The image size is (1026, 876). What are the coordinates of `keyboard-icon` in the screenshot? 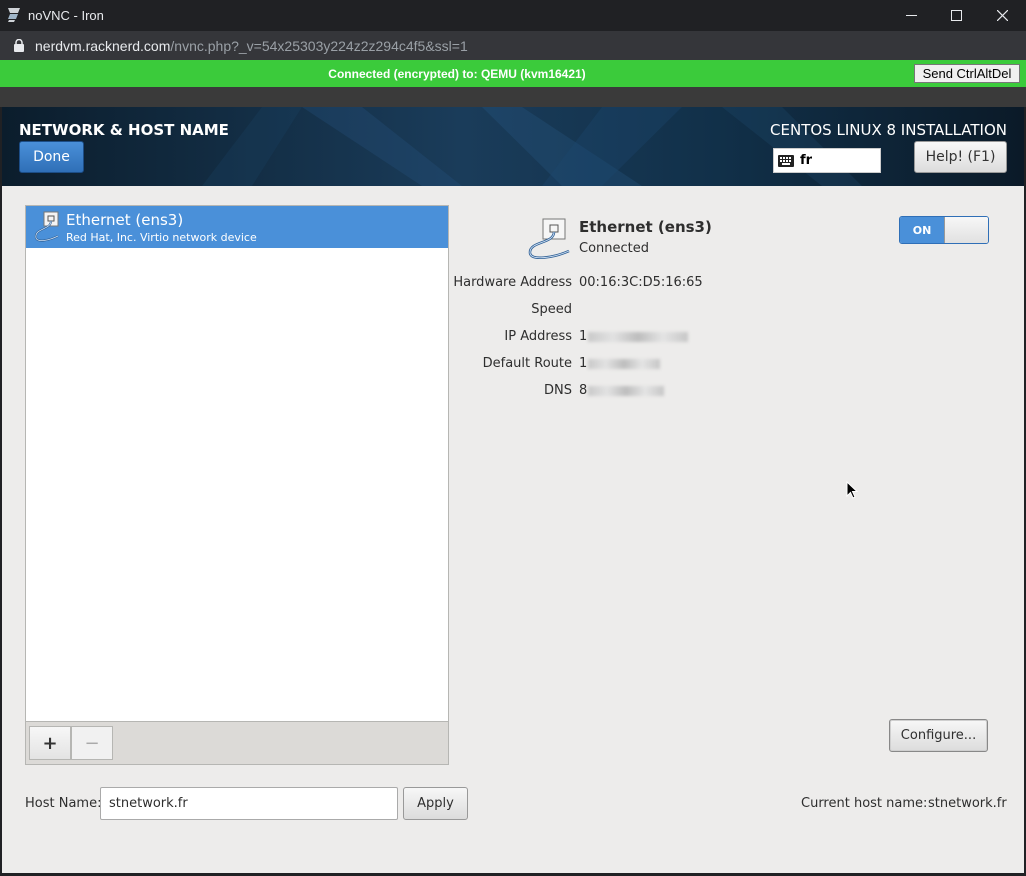 It's located at (786, 160).